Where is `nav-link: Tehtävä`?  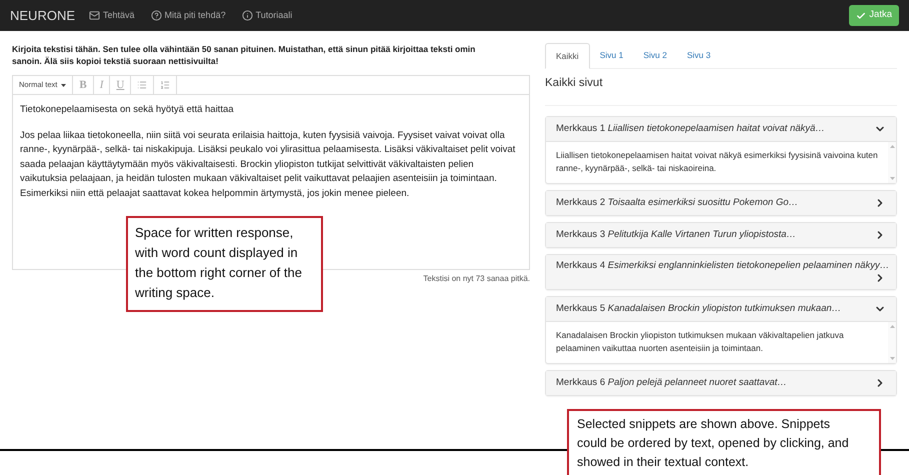
nav-link: Tehtävä is located at coordinates (112, 15).